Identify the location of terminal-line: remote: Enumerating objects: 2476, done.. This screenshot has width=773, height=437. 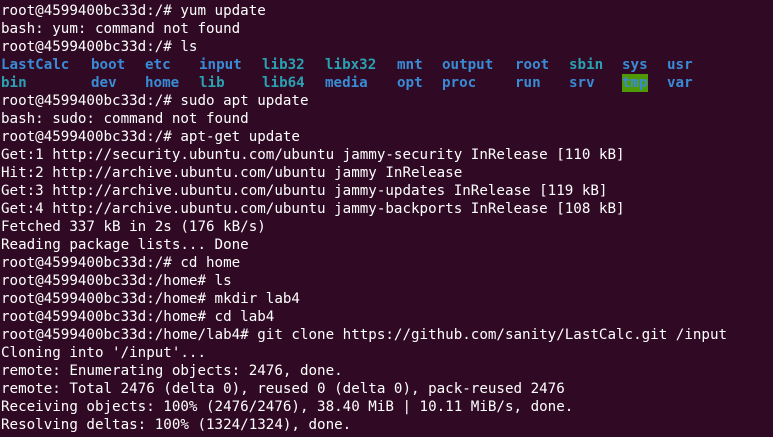
(172, 371).